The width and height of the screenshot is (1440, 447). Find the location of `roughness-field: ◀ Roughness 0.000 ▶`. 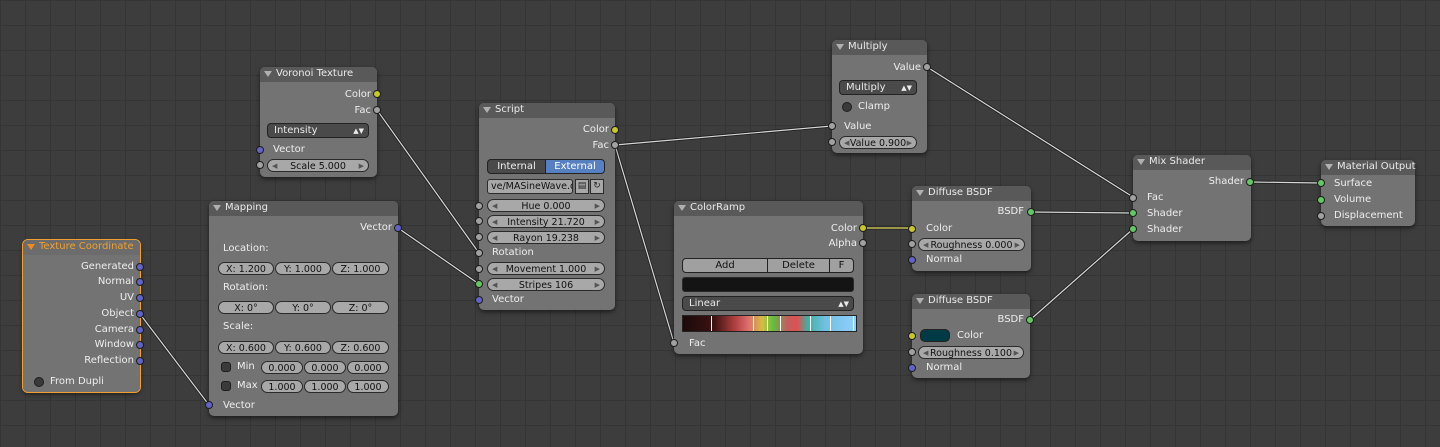

roughness-field: ◀ Roughness 0.000 ▶ is located at coordinates (971, 244).